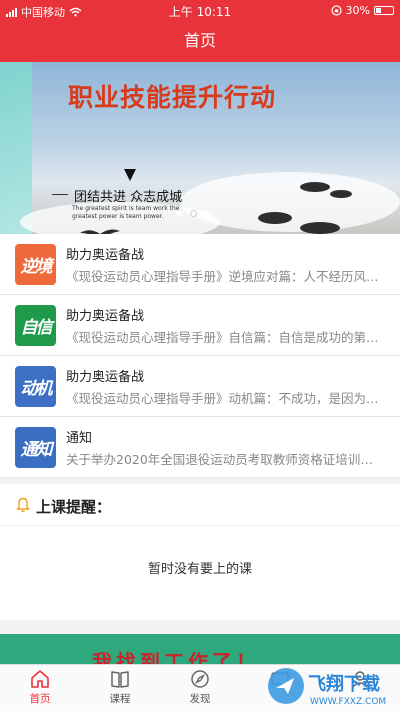 This screenshot has width=400, height=711. I want to click on news-icon: 自信, so click(35, 325).